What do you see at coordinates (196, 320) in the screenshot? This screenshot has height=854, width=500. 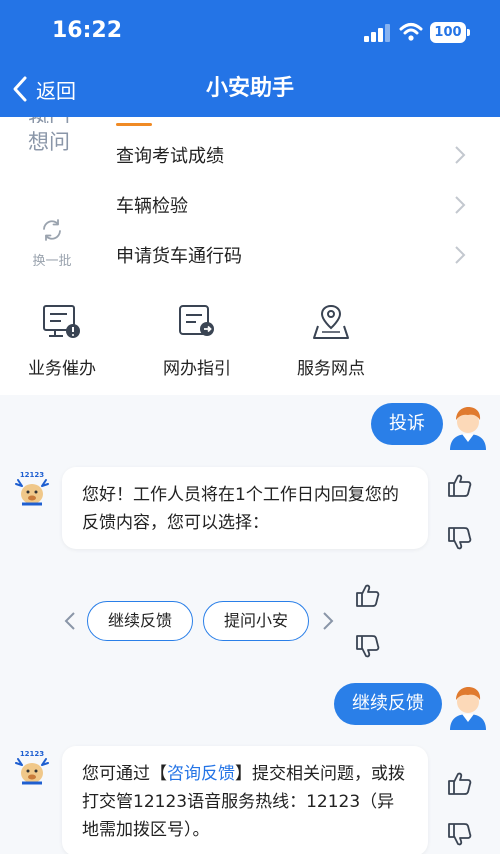 I see `online-guide-icon` at bounding box center [196, 320].